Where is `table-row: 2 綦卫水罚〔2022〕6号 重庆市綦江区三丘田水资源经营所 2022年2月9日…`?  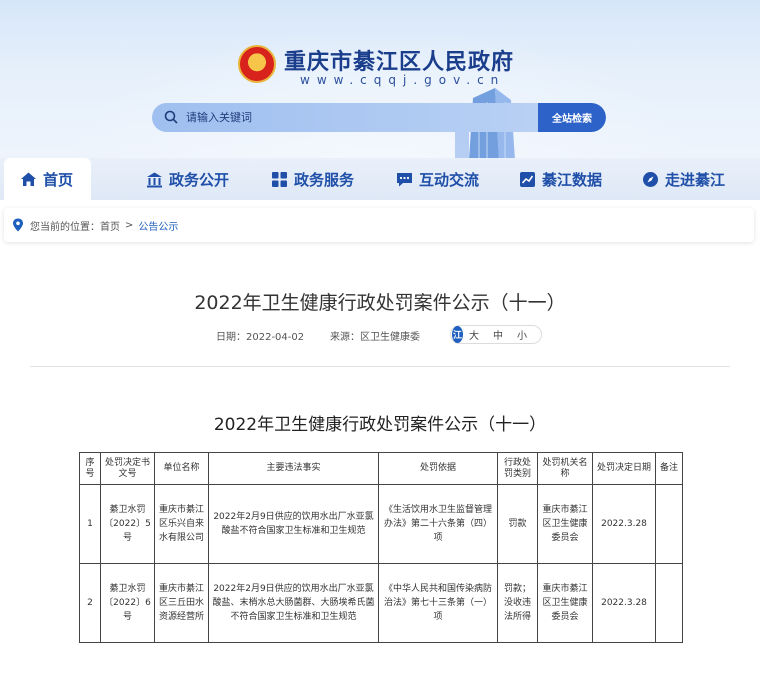
table-row: 2 綦卫水罚〔2022〕6号 重庆市綦江区三丘田水资源经营所 2022年2月9日… is located at coordinates (381, 603).